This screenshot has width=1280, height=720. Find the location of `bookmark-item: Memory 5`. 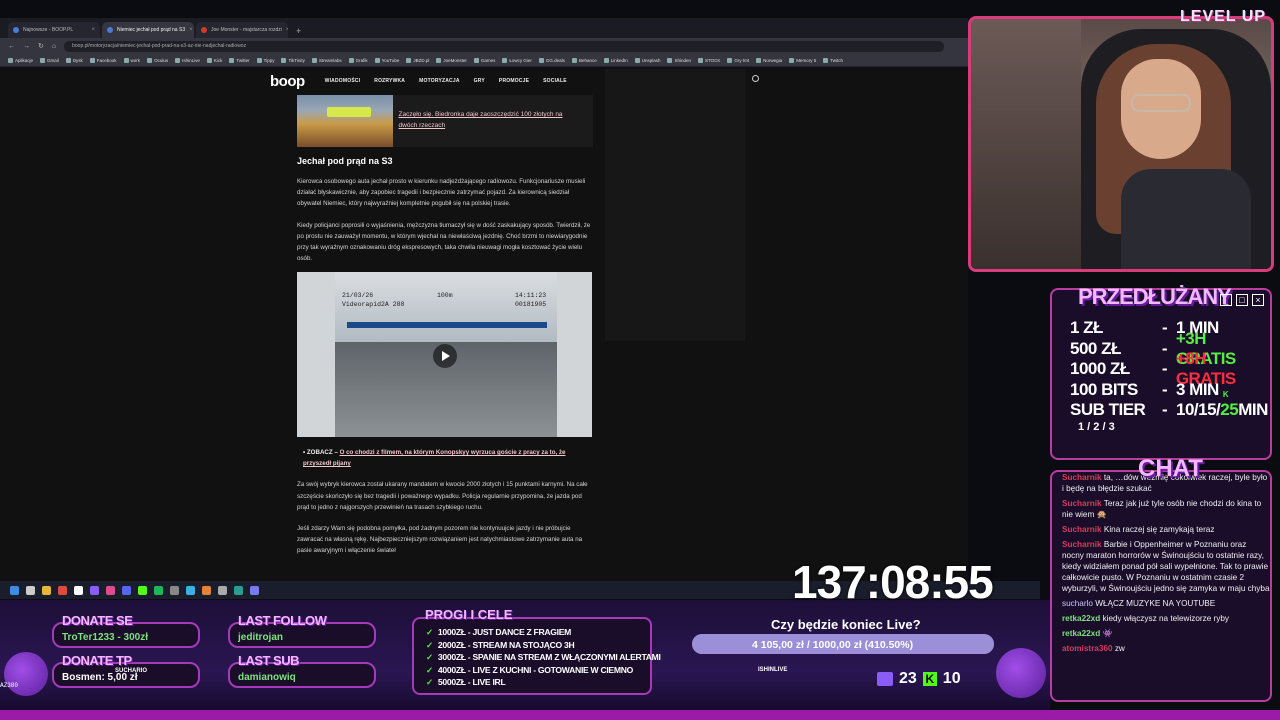

bookmark-item: Memory 5 is located at coordinates (803, 60).